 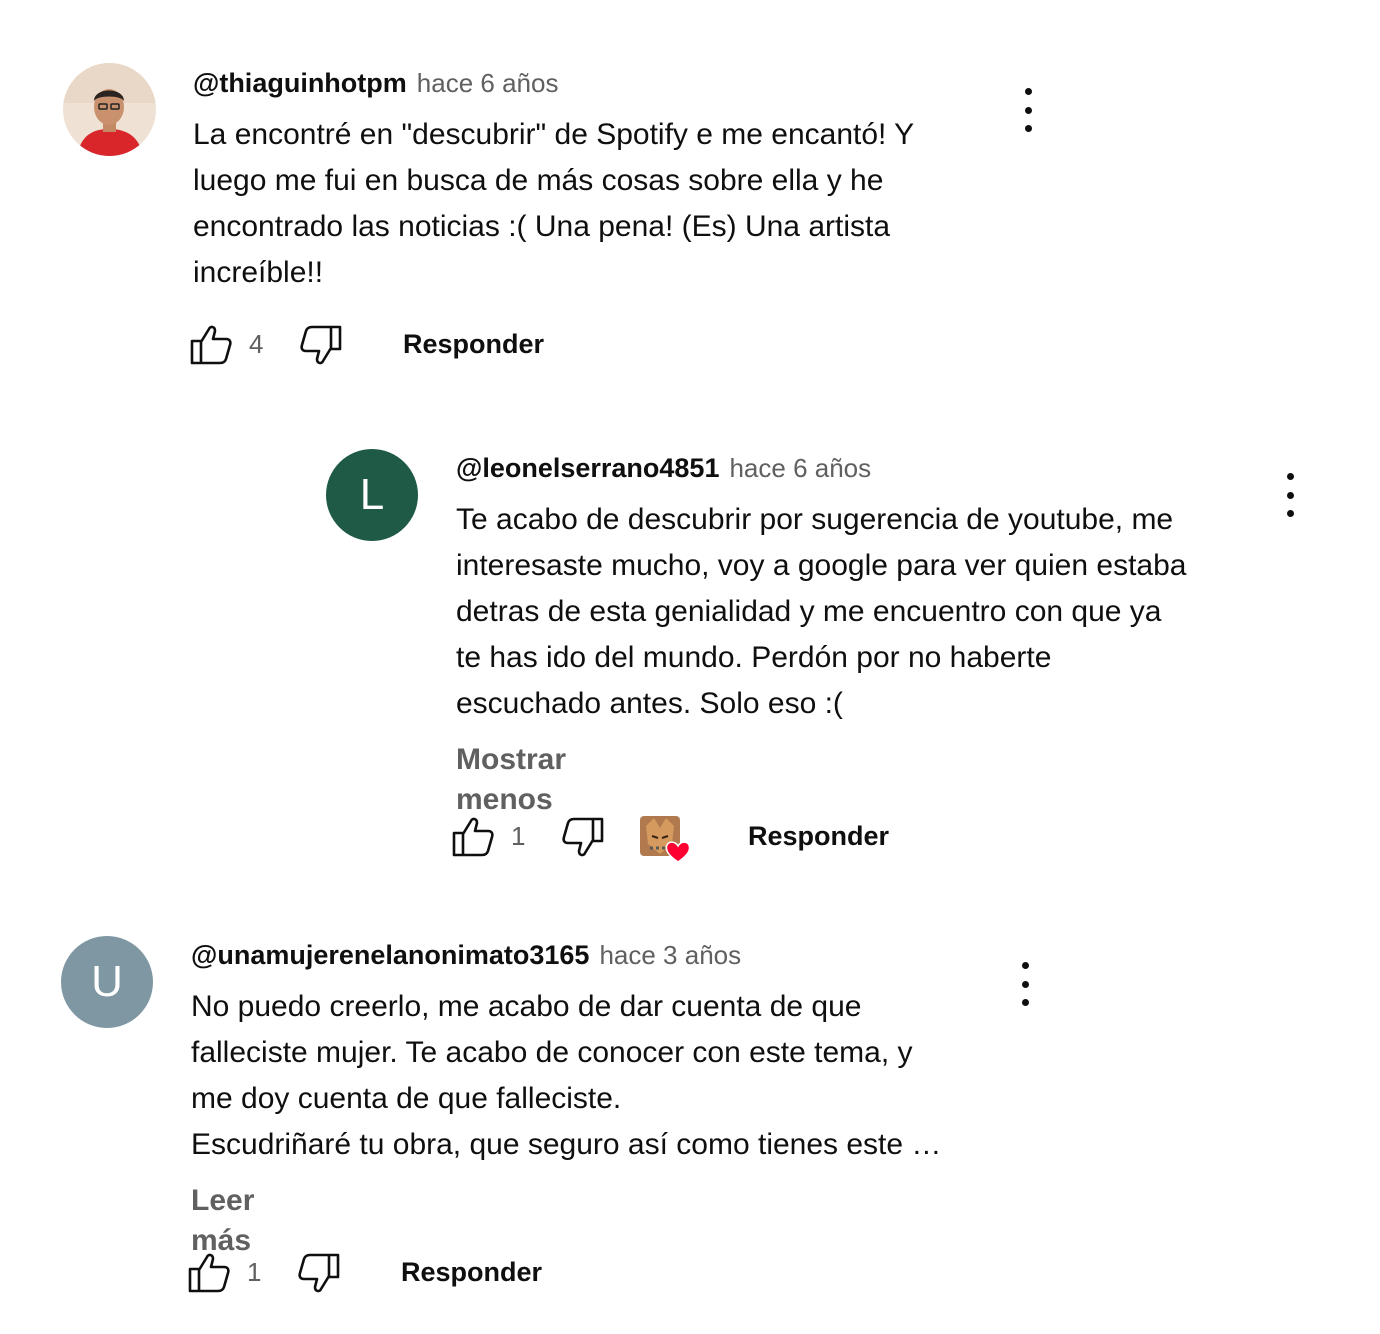 I want to click on comment-header: @thiaguinhotpm hace 6 años, so click(x=375, y=85).